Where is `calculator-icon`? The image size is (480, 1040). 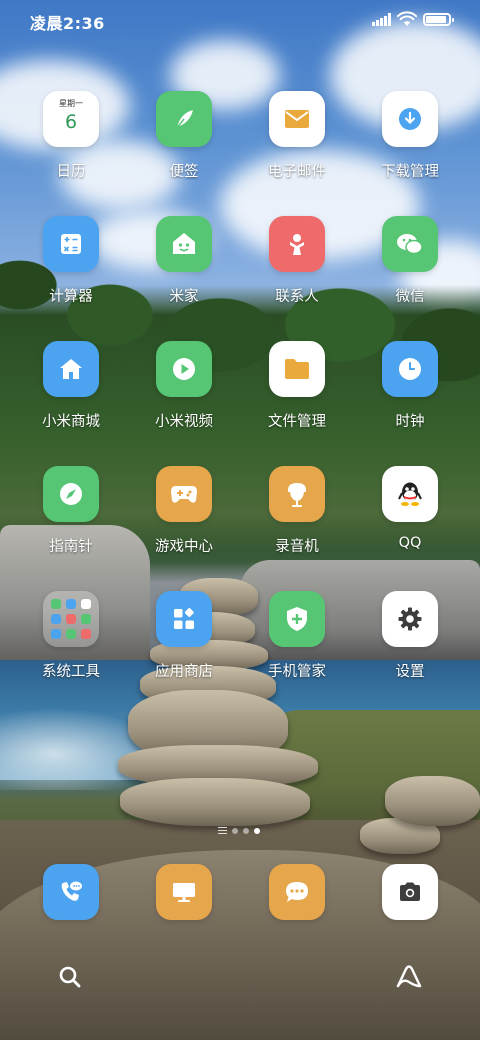 calculator-icon is located at coordinates (71, 244).